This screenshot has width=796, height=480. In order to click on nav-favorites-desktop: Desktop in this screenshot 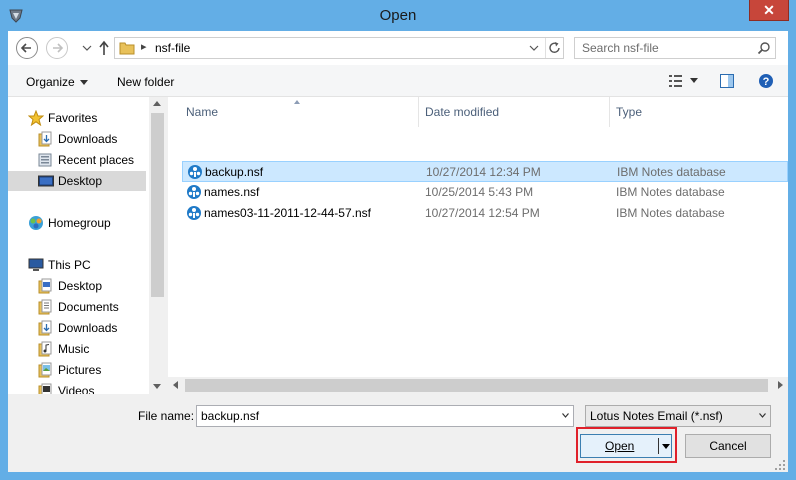, I will do `click(77, 181)`.